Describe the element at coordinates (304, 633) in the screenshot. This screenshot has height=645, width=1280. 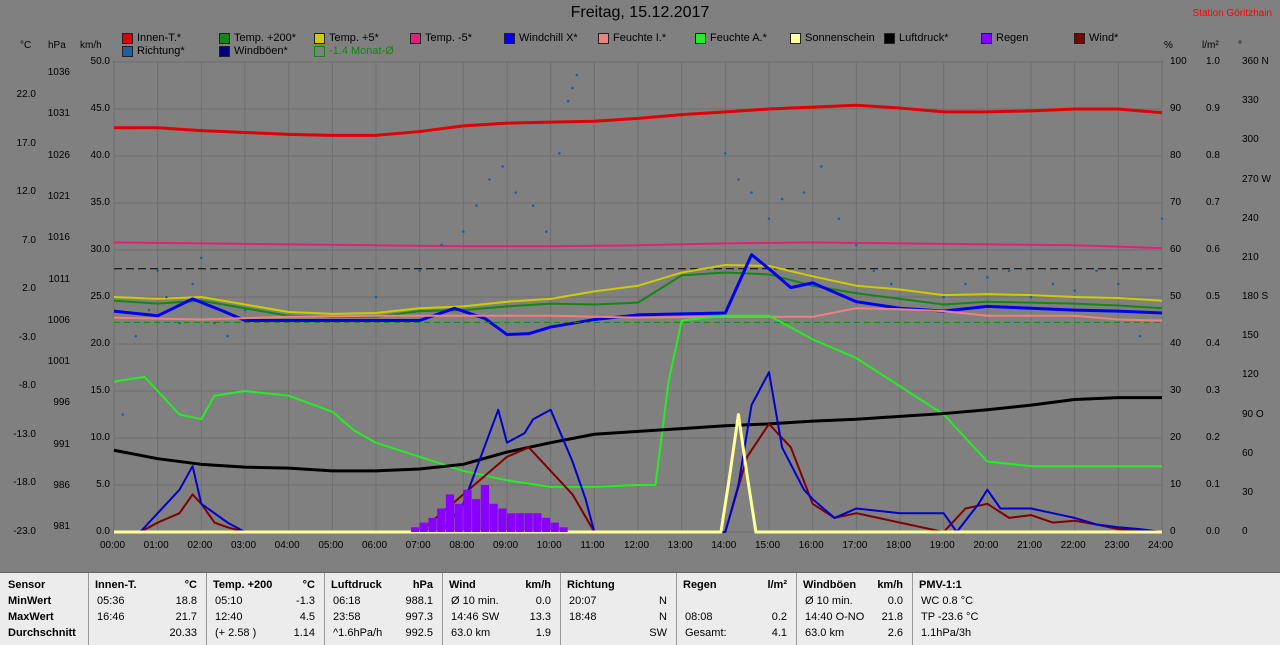
I see `cell-value: 1.14` at that location.